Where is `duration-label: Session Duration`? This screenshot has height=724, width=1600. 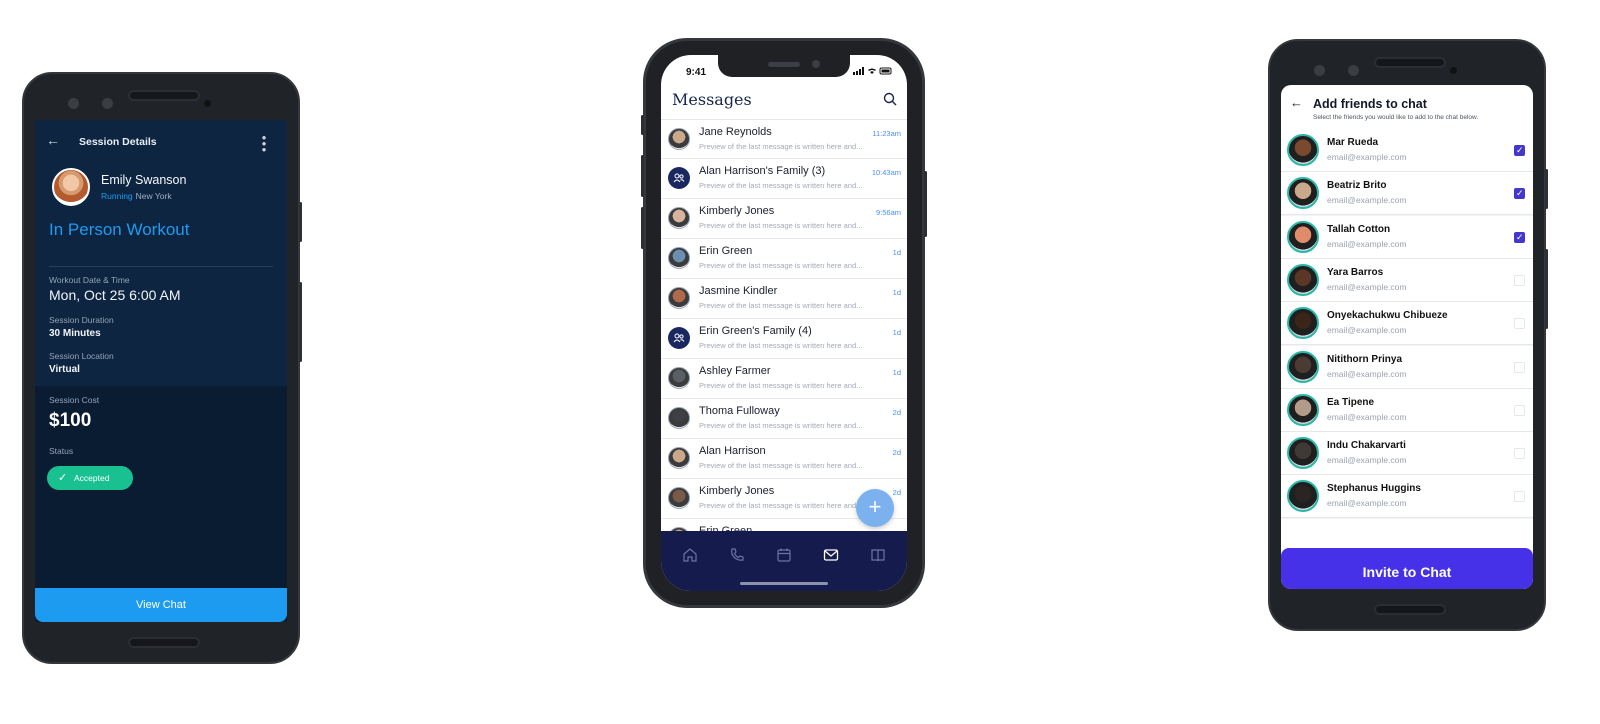 duration-label: Session Duration is located at coordinates (81, 320).